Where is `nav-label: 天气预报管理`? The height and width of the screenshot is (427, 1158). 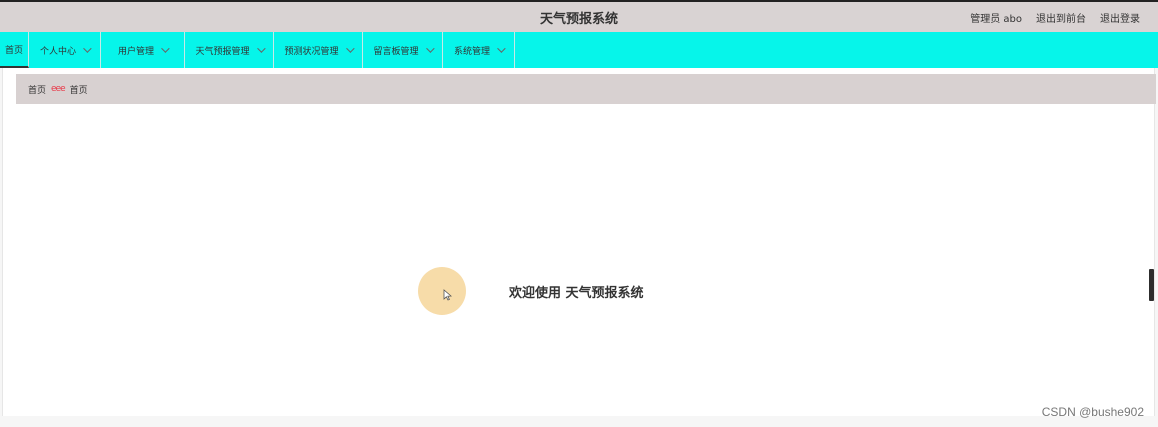
nav-label: 天气预报管理 is located at coordinates (222, 51).